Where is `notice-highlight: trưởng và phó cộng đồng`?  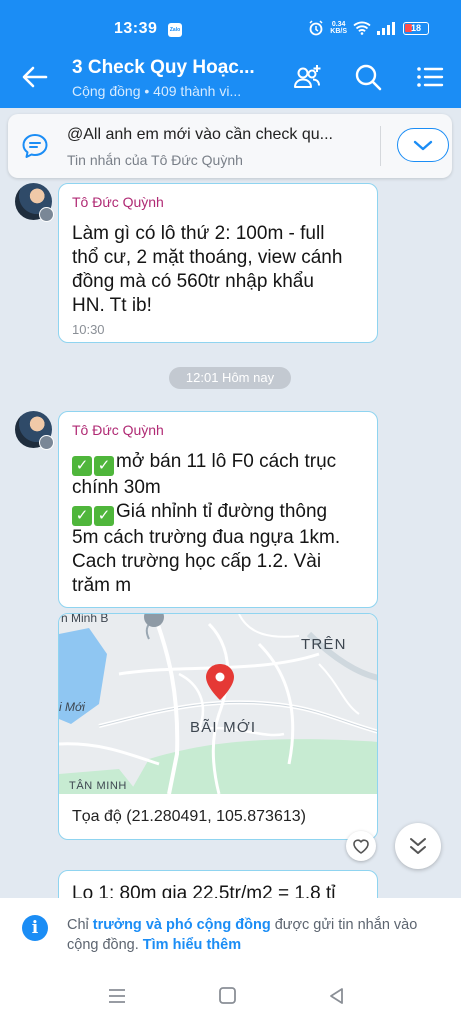 notice-highlight: trưởng và phó cộng đồng is located at coordinates (181, 925).